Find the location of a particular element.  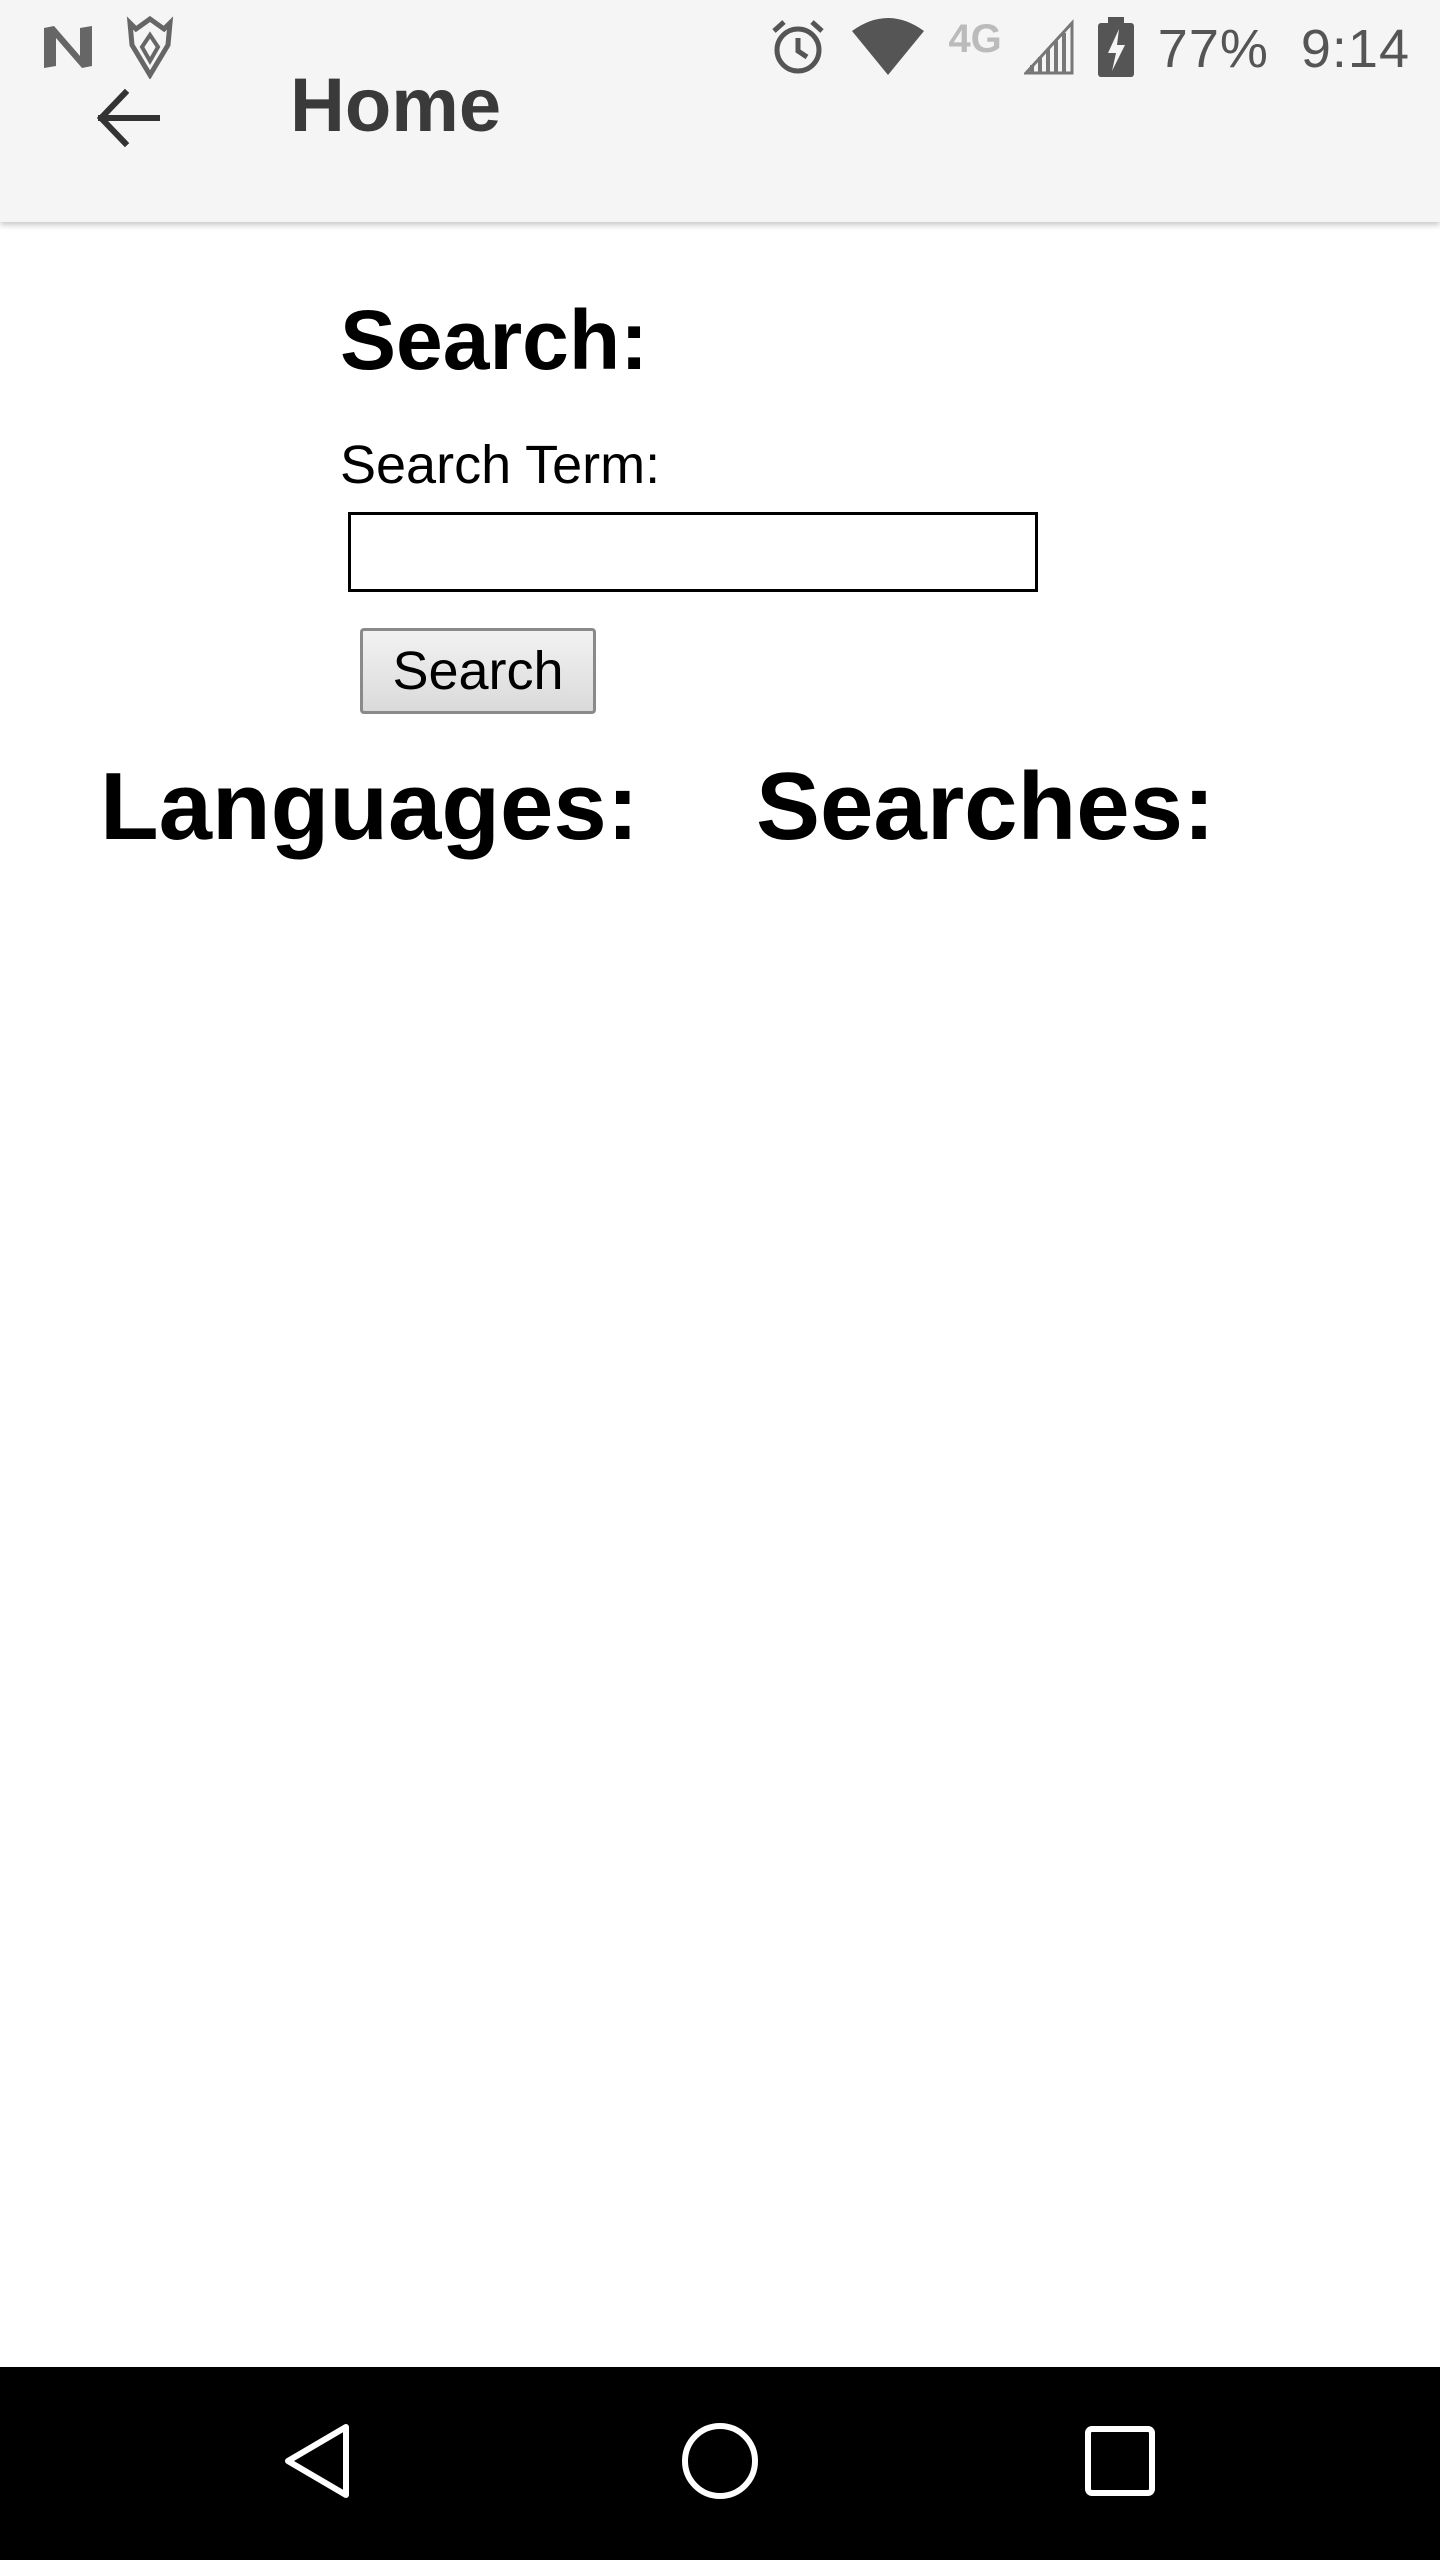

wifi-icon is located at coordinates (888, 49).